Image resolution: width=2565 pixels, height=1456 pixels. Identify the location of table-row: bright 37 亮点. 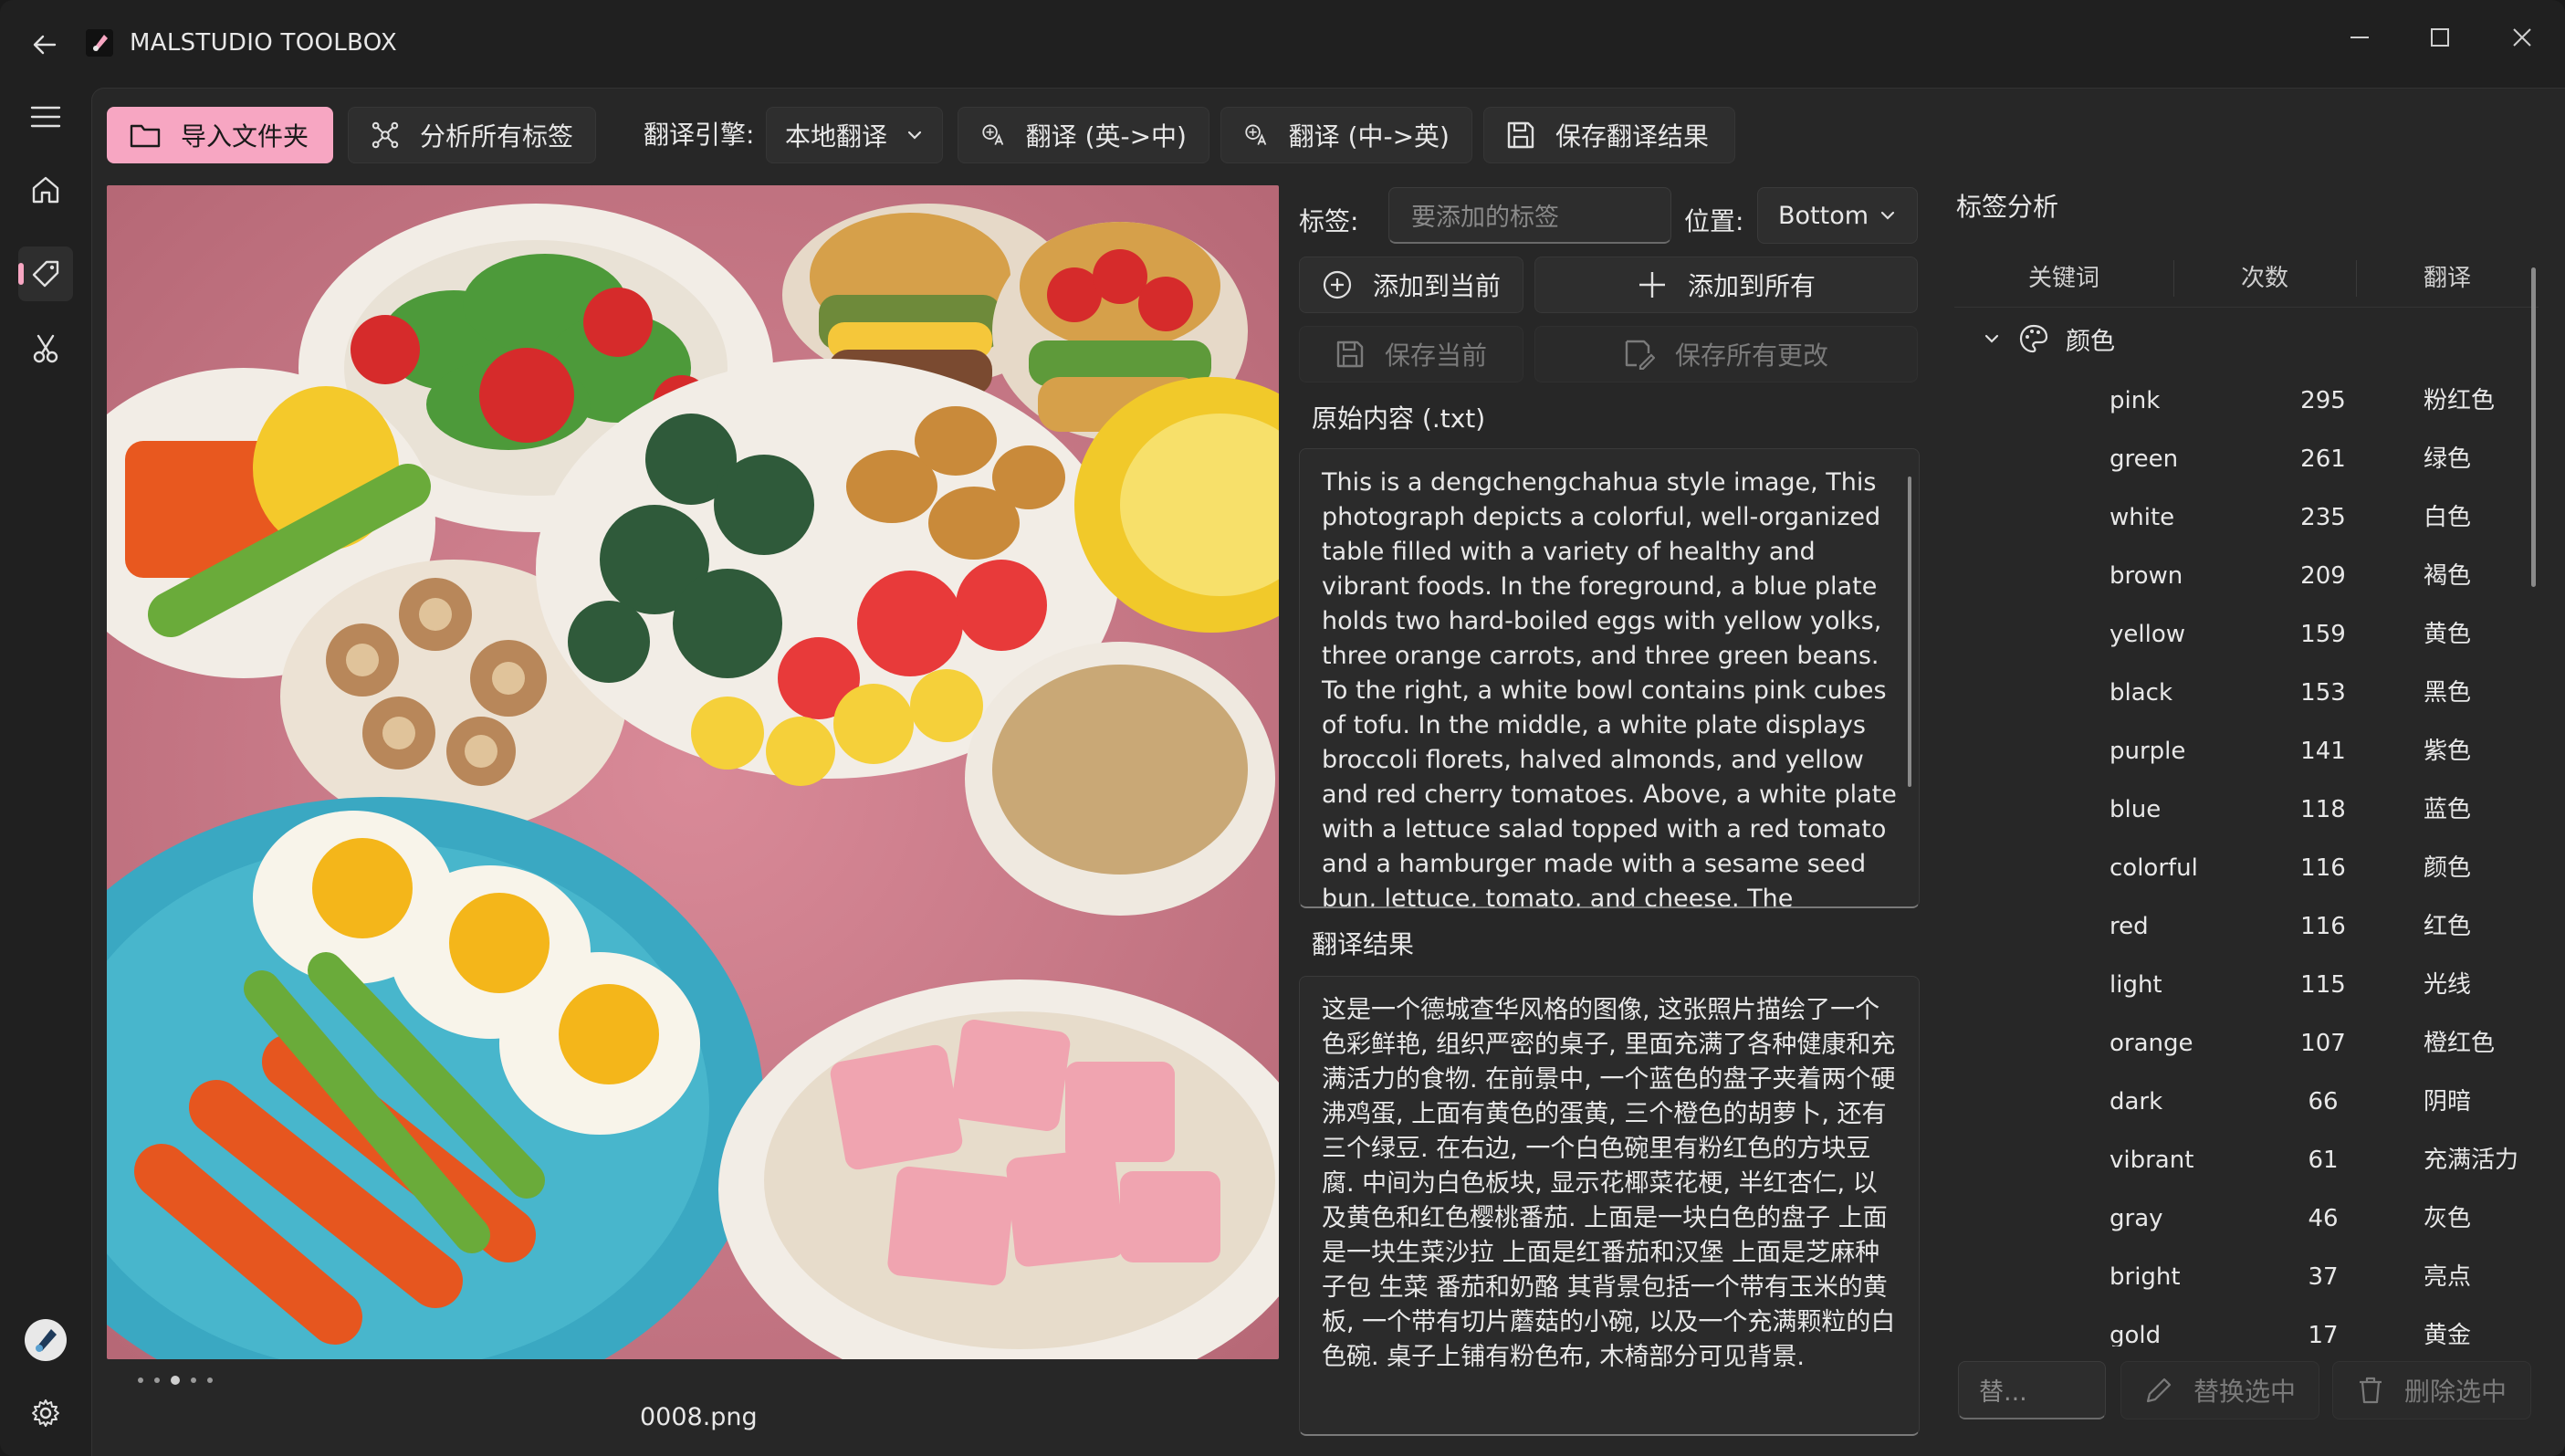
(2237, 1277).